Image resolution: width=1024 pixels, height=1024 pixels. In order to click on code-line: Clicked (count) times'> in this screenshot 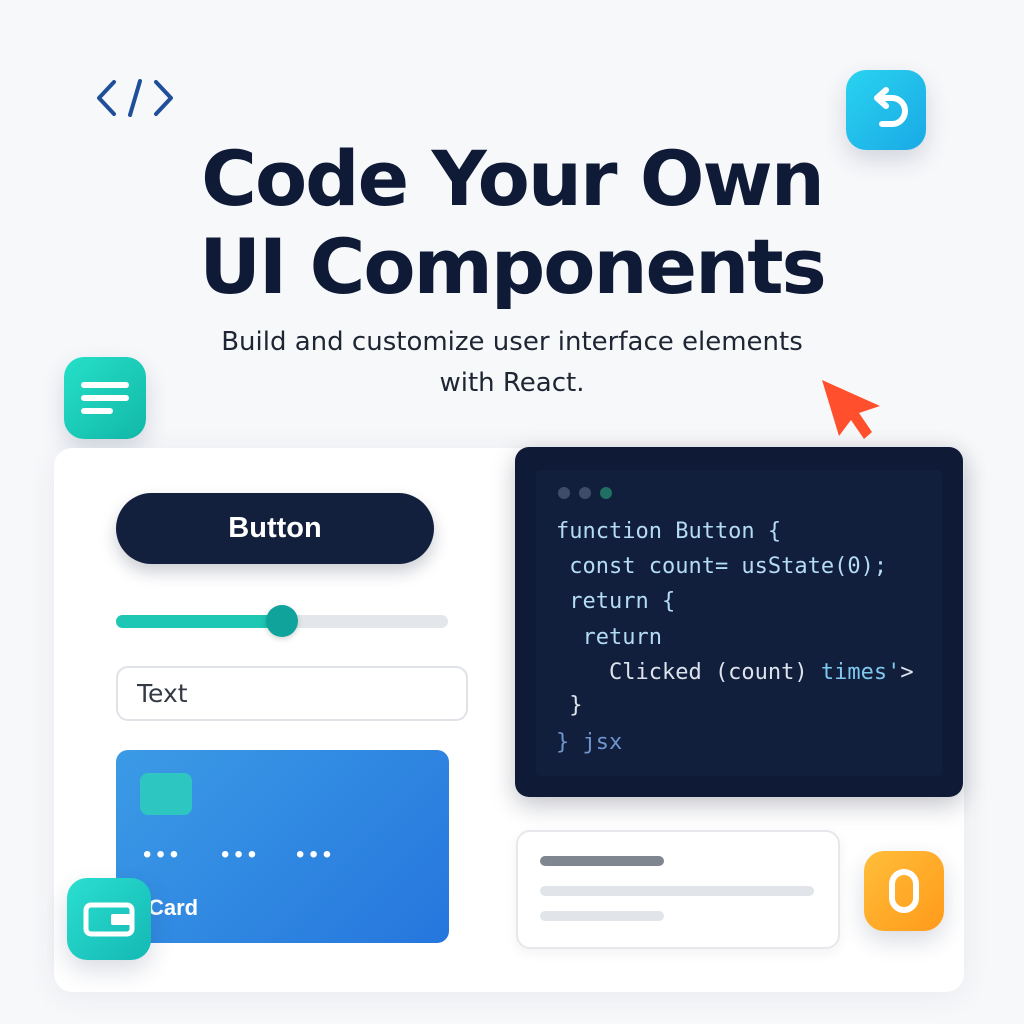, I will do `click(735, 672)`.